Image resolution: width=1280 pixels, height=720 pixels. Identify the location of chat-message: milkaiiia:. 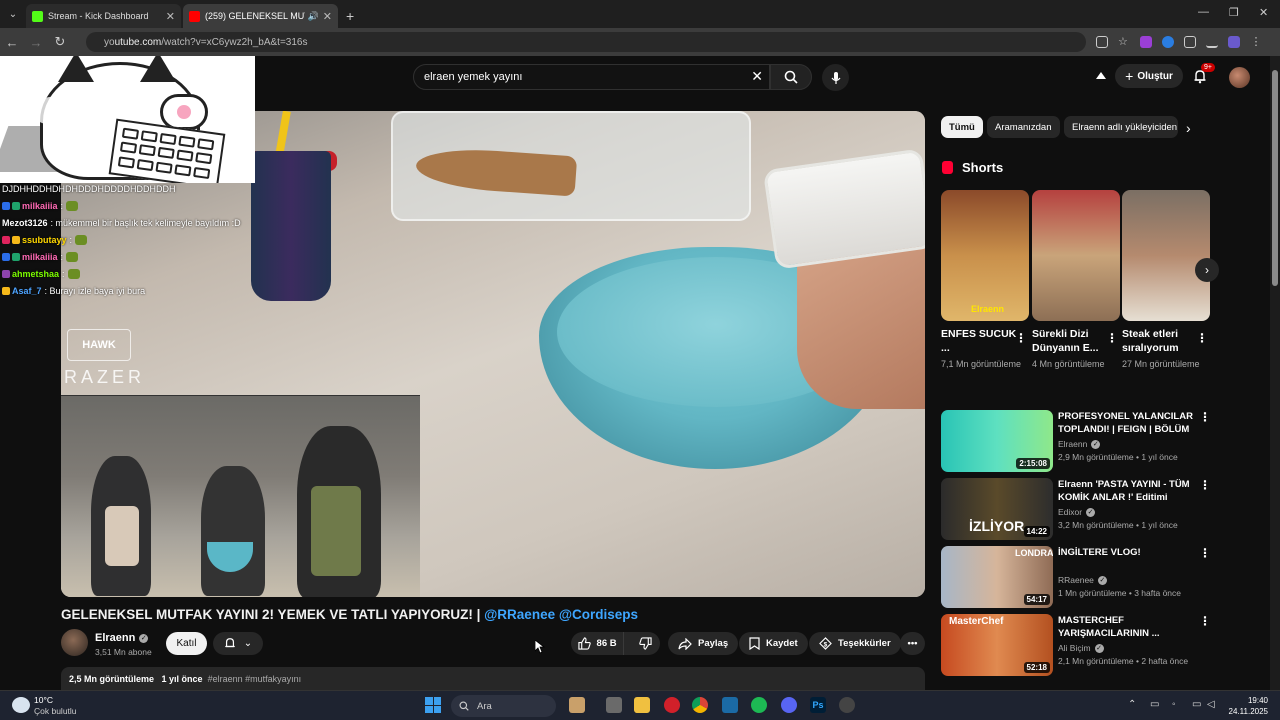
(132, 206).